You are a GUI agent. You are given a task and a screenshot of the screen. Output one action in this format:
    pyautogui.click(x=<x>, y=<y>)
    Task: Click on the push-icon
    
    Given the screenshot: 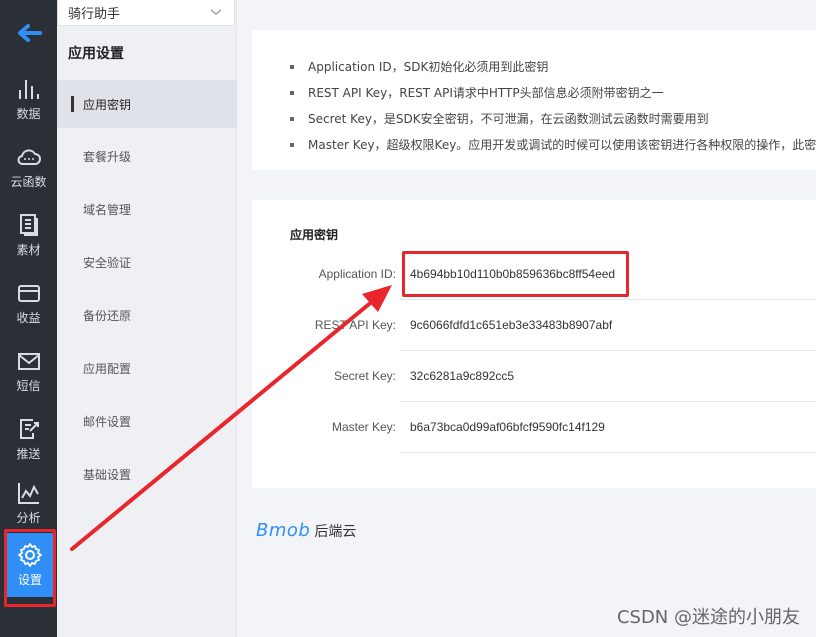 What is the action you would take?
    pyautogui.click(x=29, y=429)
    